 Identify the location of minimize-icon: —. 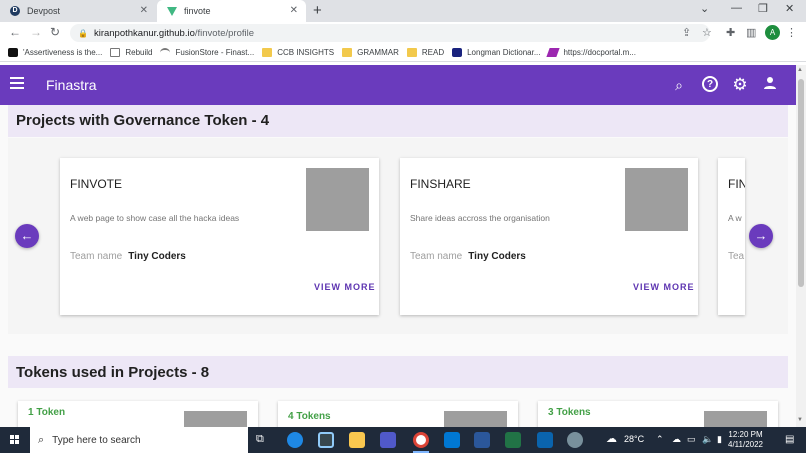
(736, 8).